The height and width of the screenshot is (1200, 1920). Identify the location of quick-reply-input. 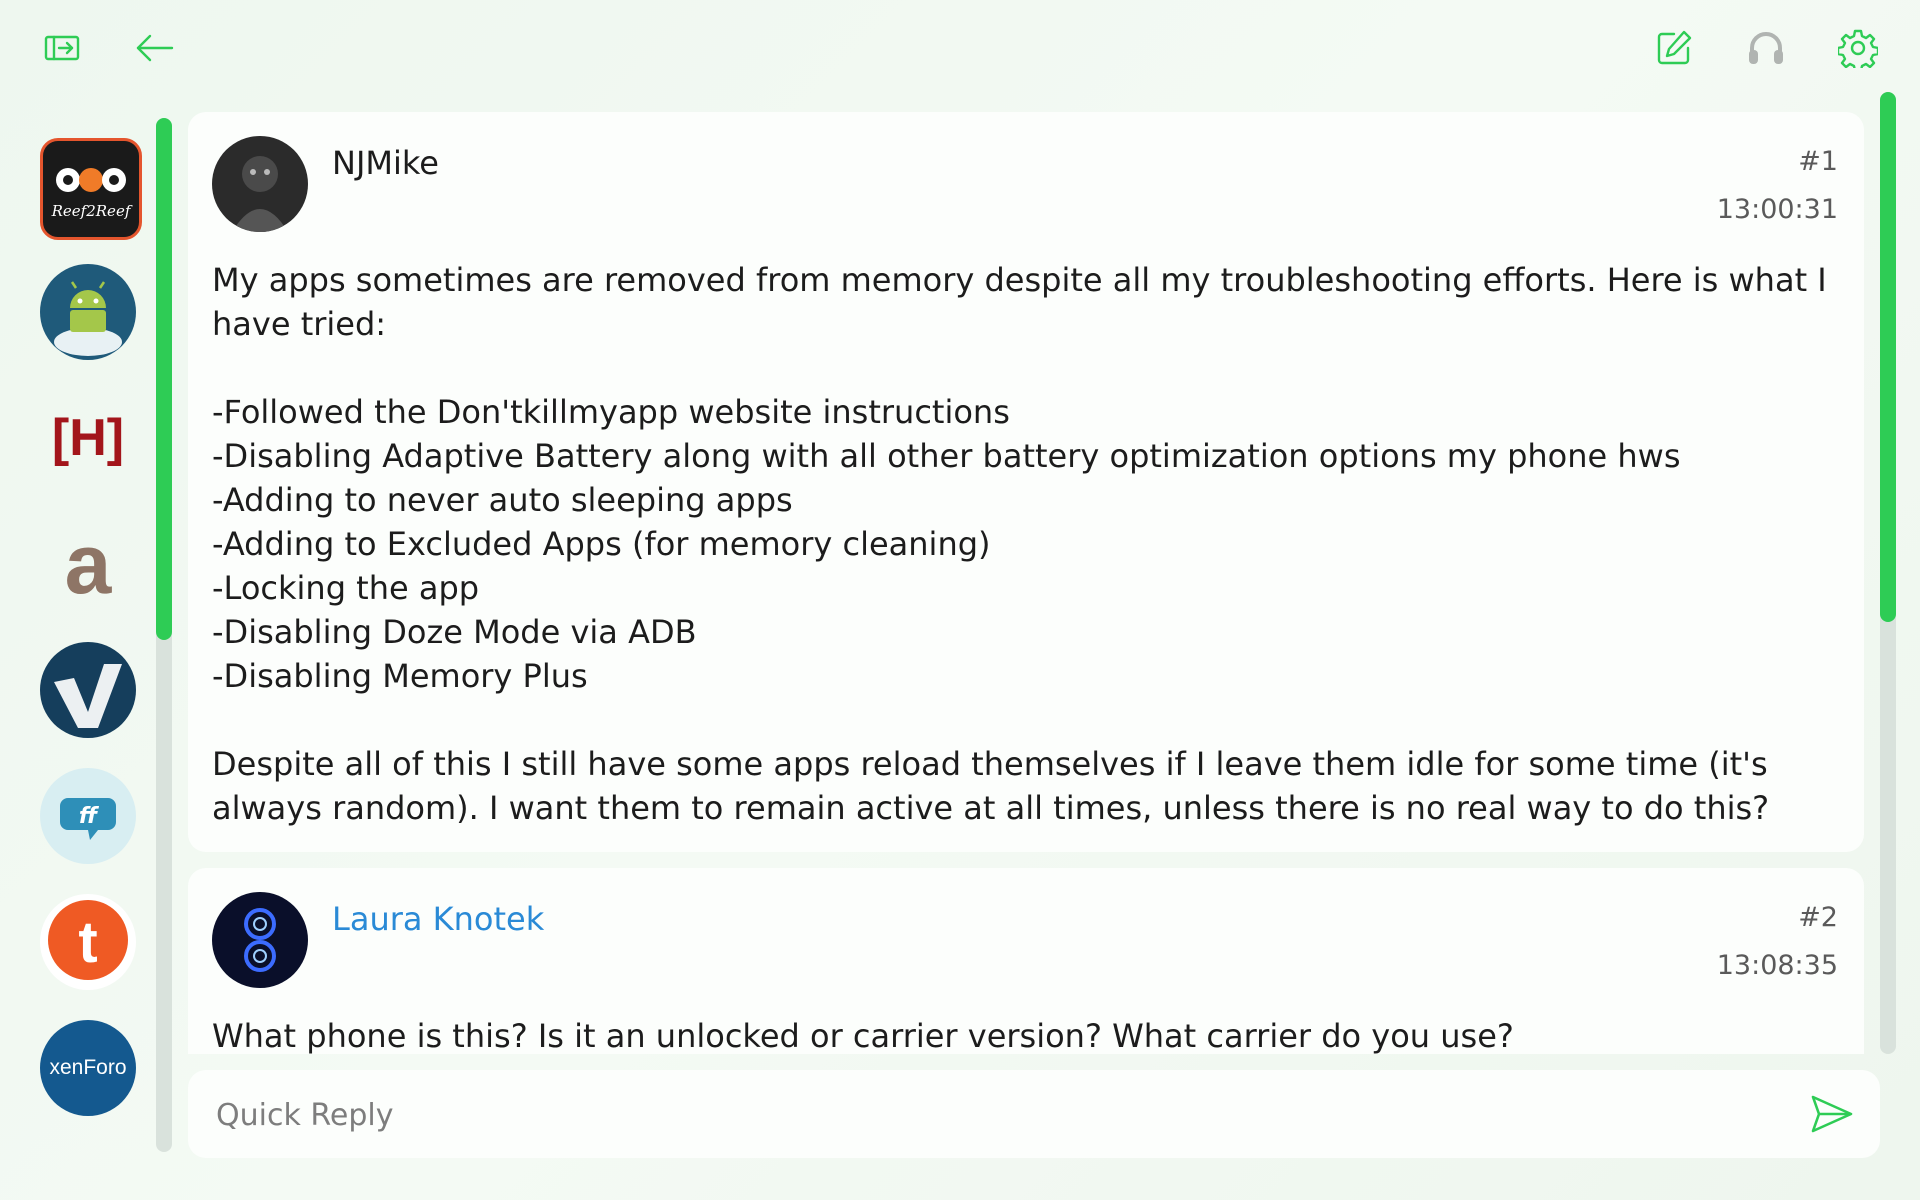
(996, 1115).